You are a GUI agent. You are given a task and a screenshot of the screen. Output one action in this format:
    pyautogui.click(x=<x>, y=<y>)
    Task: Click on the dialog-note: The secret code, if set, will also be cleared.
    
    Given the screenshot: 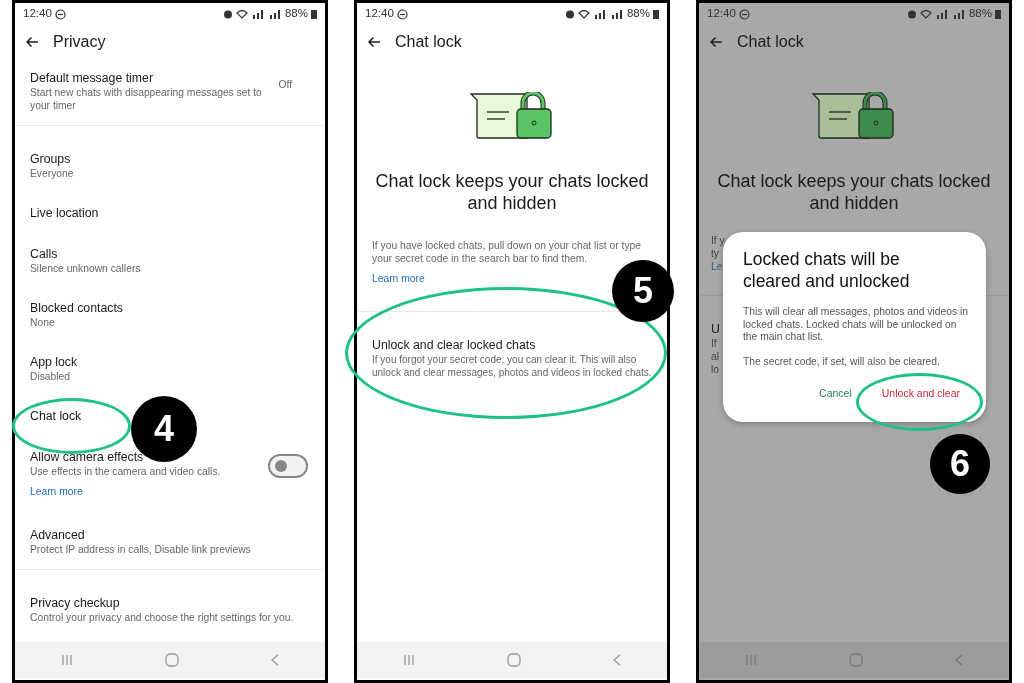 What is the action you would take?
    pyautogui.click(x=842, y=361)
    